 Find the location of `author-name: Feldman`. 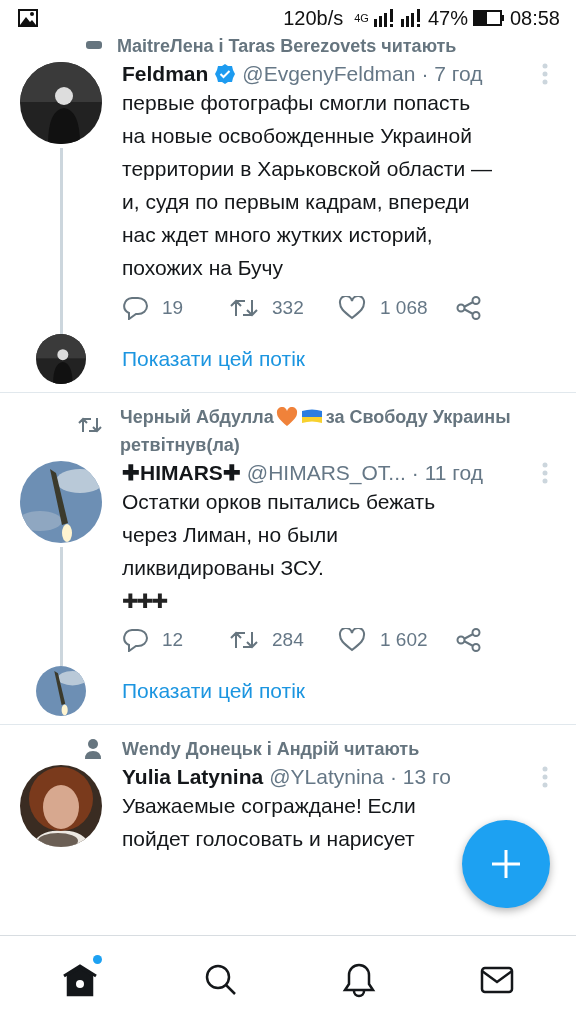

author-name: Feldman is located at coordinates (165, 74).